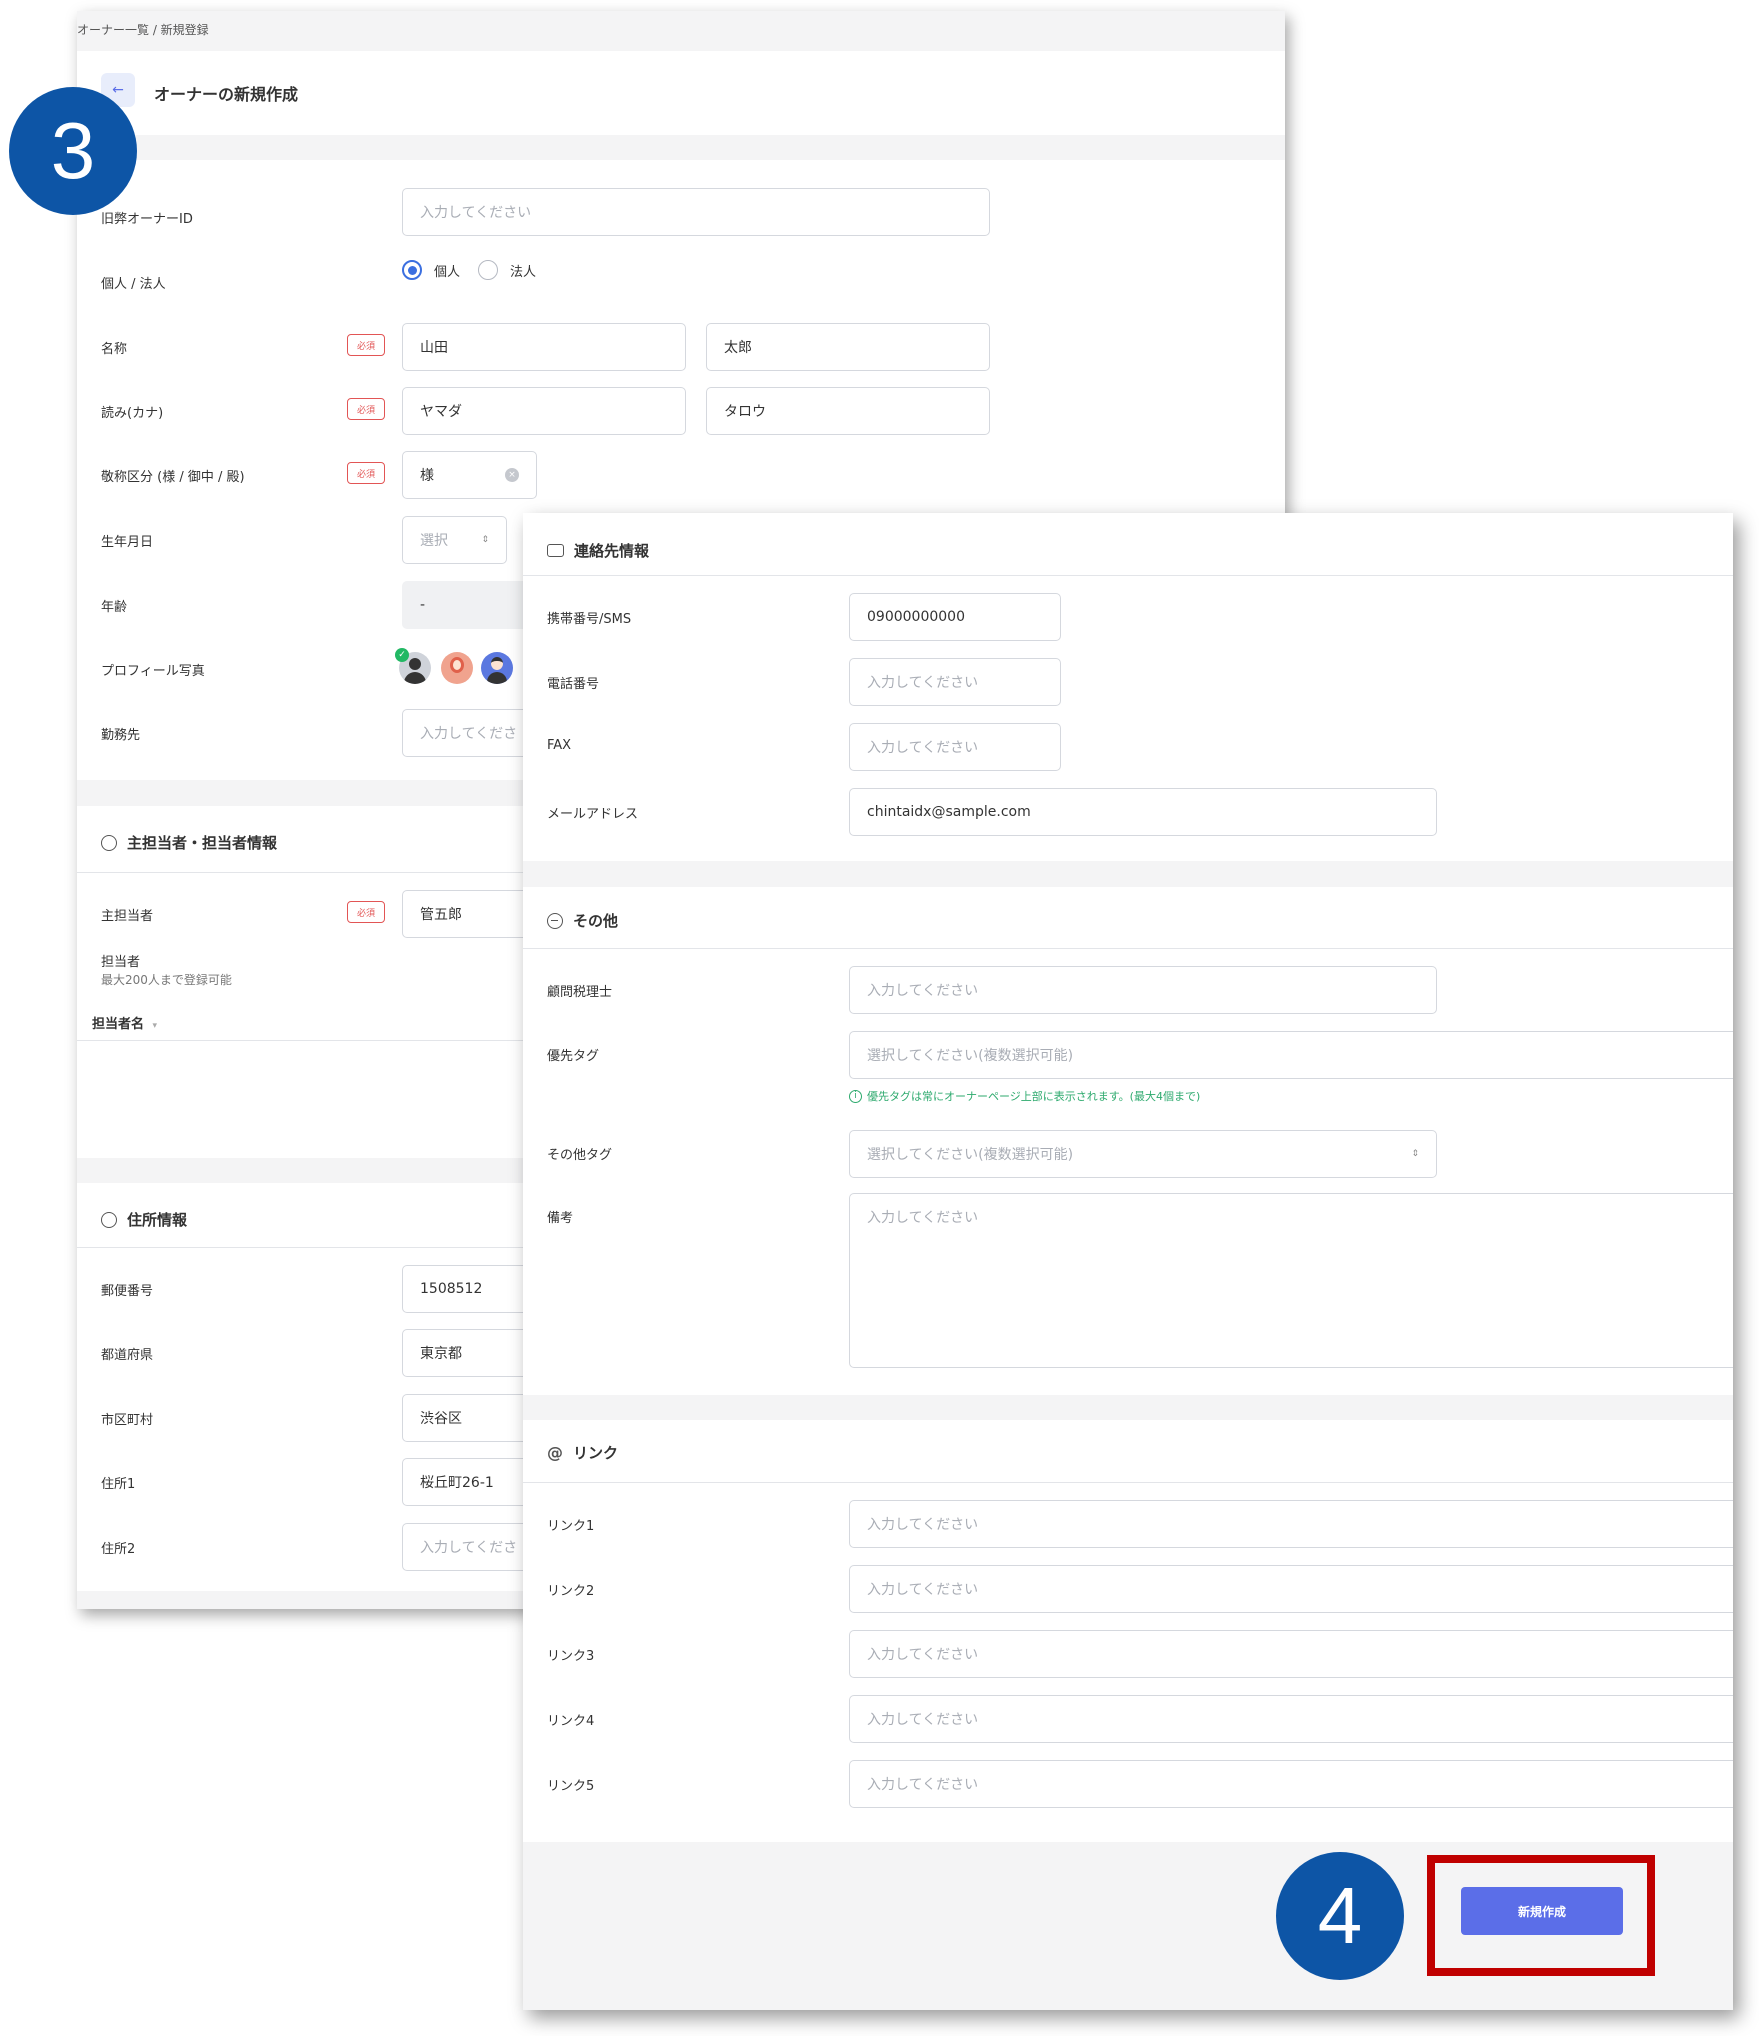  What do you see at coordinates (73, 151) in the screenshot?
I see `step-3-badge: 3` at bounding box center [73, 151].